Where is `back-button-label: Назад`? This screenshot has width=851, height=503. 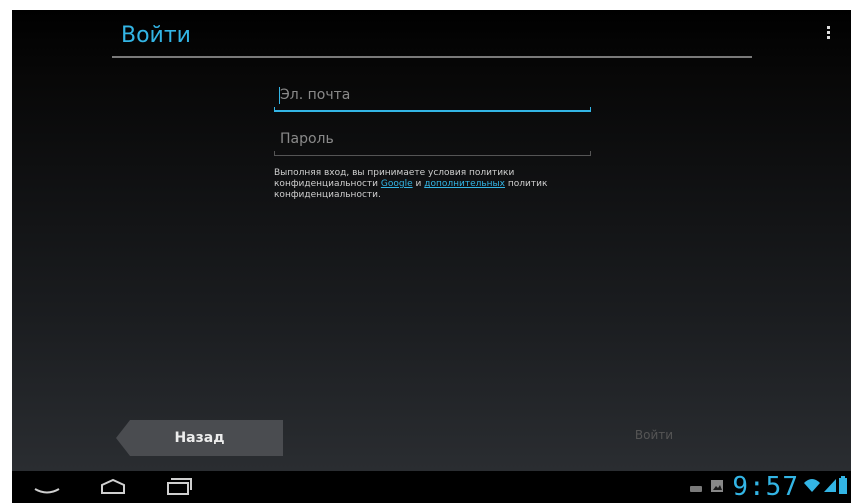 back-button-label: Назад is located at coordinates (199, 438).